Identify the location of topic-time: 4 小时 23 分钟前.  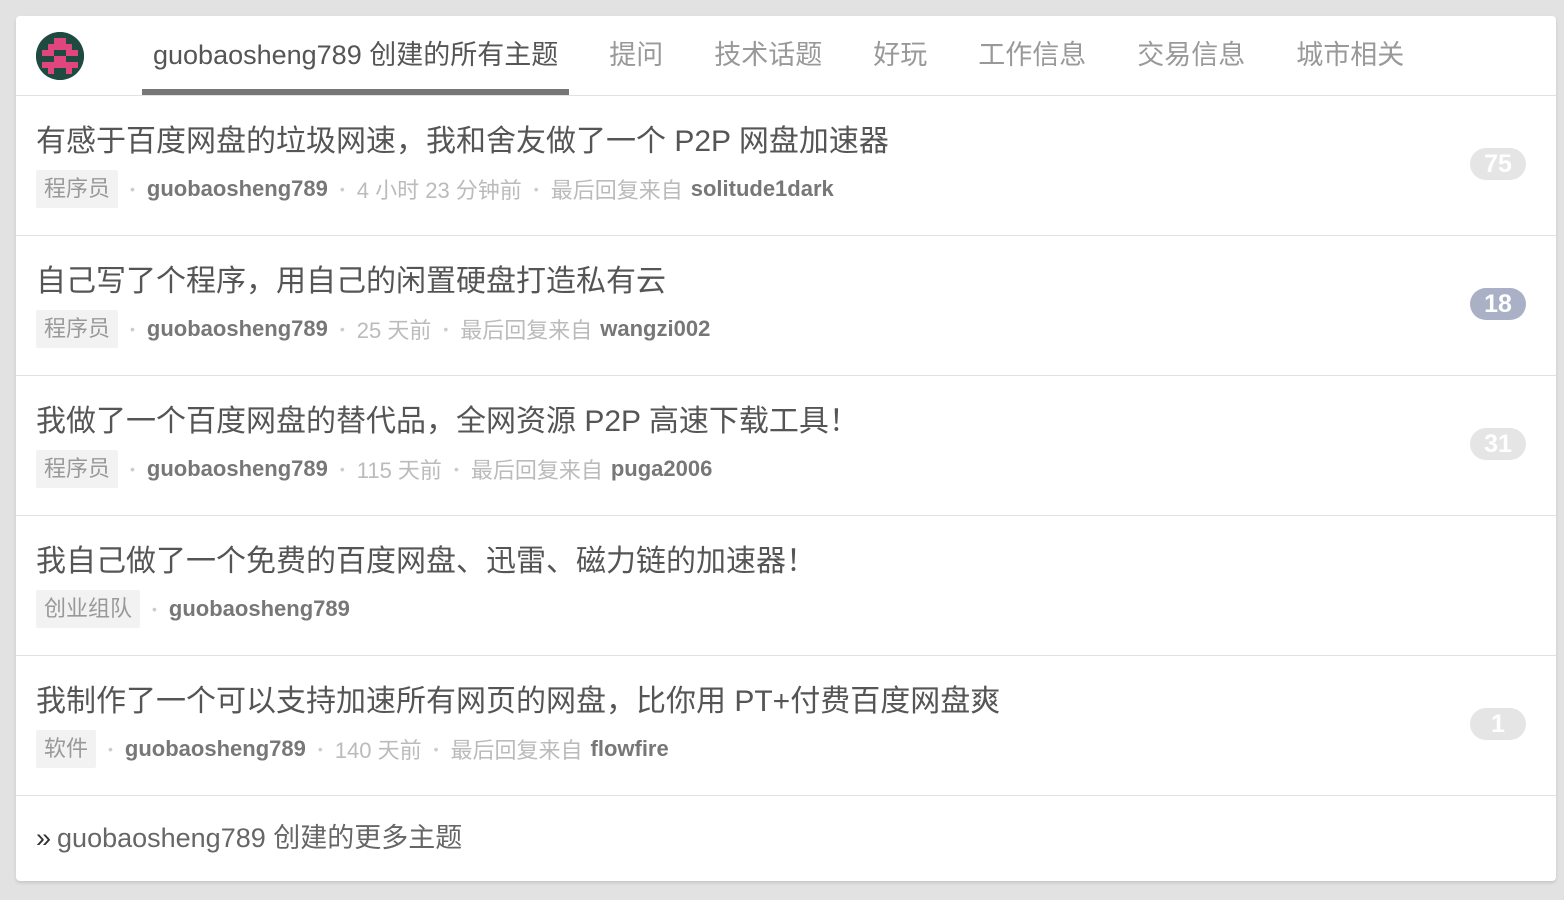
(439, 190).